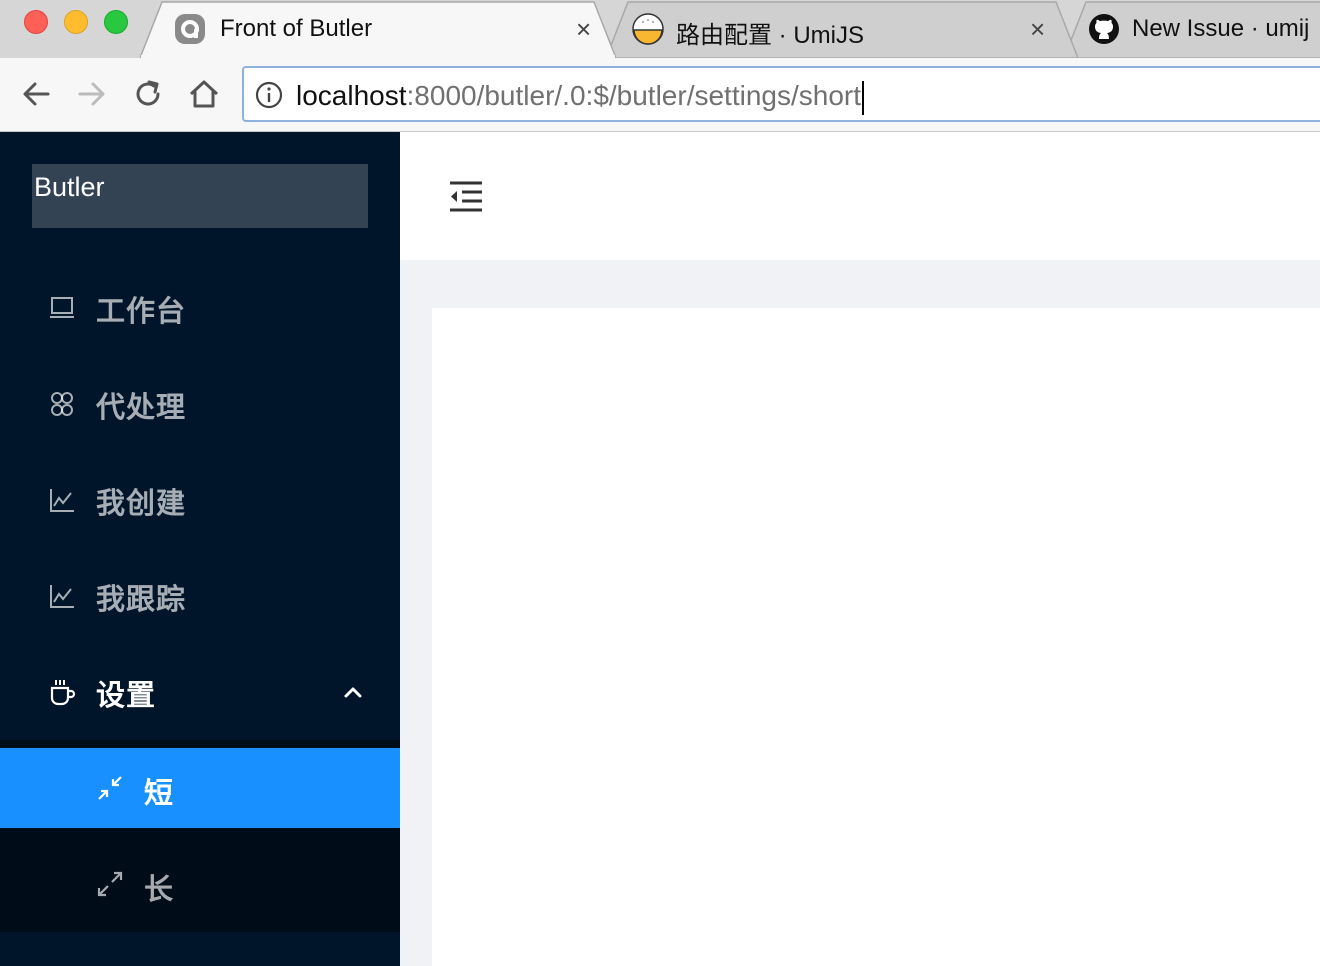  Describe the element at coordinates (200, 196) in the screenshot. I see `app-logo: Butler` at that location.